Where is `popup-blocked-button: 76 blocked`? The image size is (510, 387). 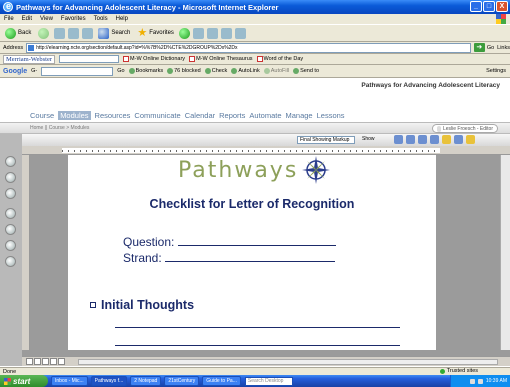 popup-blocked-button: 76 blocked is located at coordinates (184, 71).